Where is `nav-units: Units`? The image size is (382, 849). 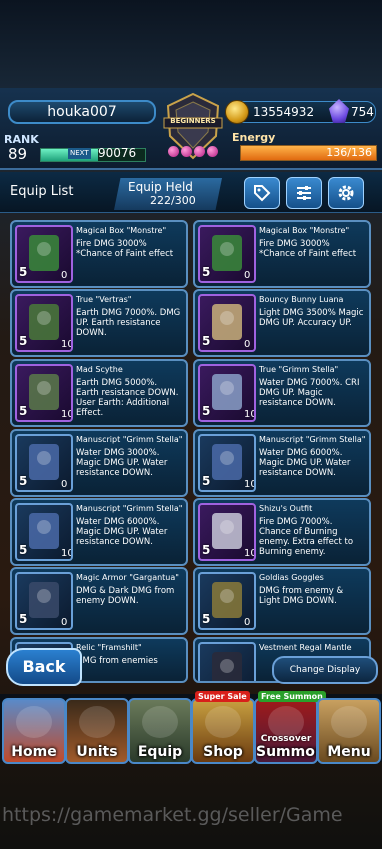 nav-units: Units is located at coordinates (97, 731).